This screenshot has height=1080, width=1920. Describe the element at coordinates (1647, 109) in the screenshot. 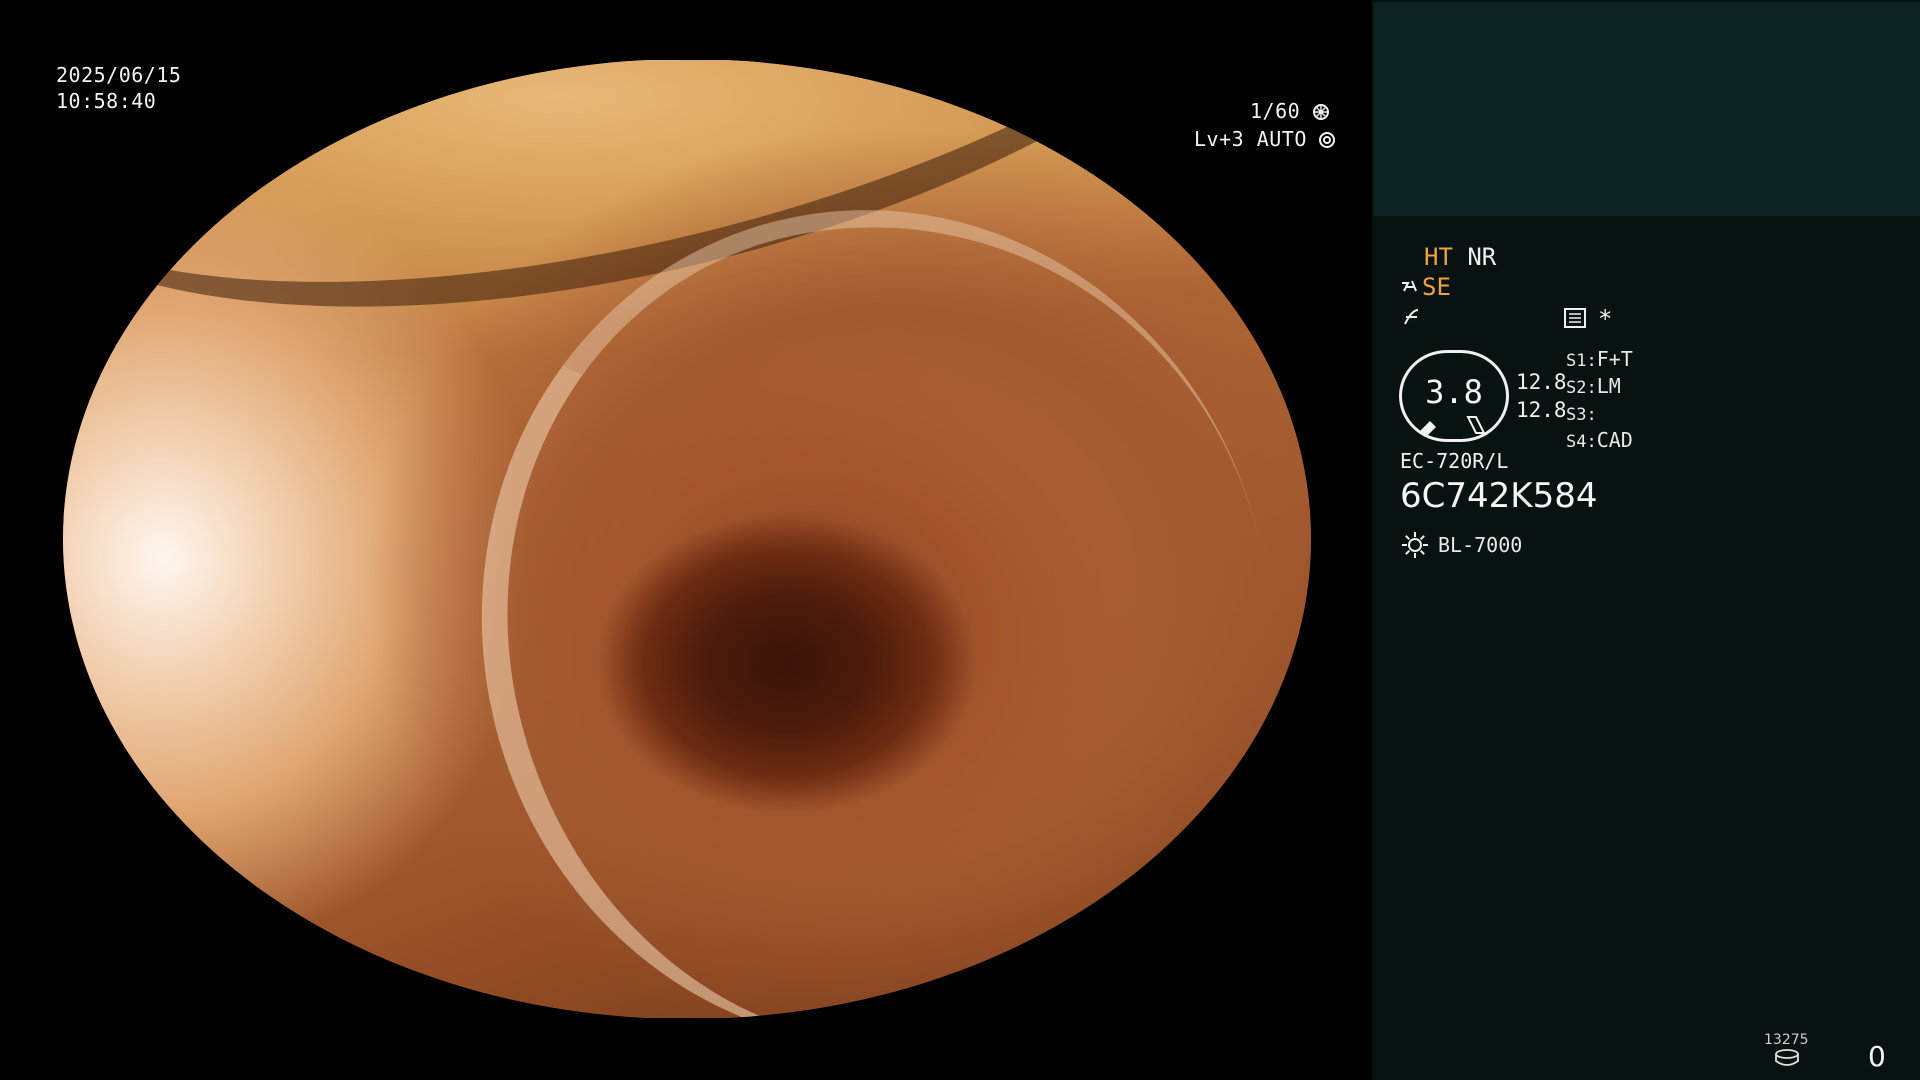

I see `status-panel-header` at that location.